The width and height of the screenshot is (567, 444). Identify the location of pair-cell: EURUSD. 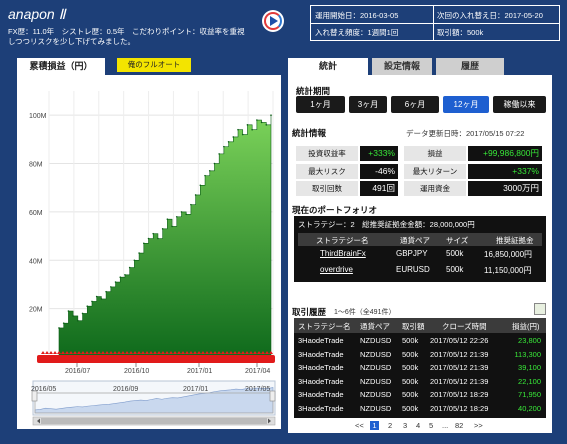
(413, 269).